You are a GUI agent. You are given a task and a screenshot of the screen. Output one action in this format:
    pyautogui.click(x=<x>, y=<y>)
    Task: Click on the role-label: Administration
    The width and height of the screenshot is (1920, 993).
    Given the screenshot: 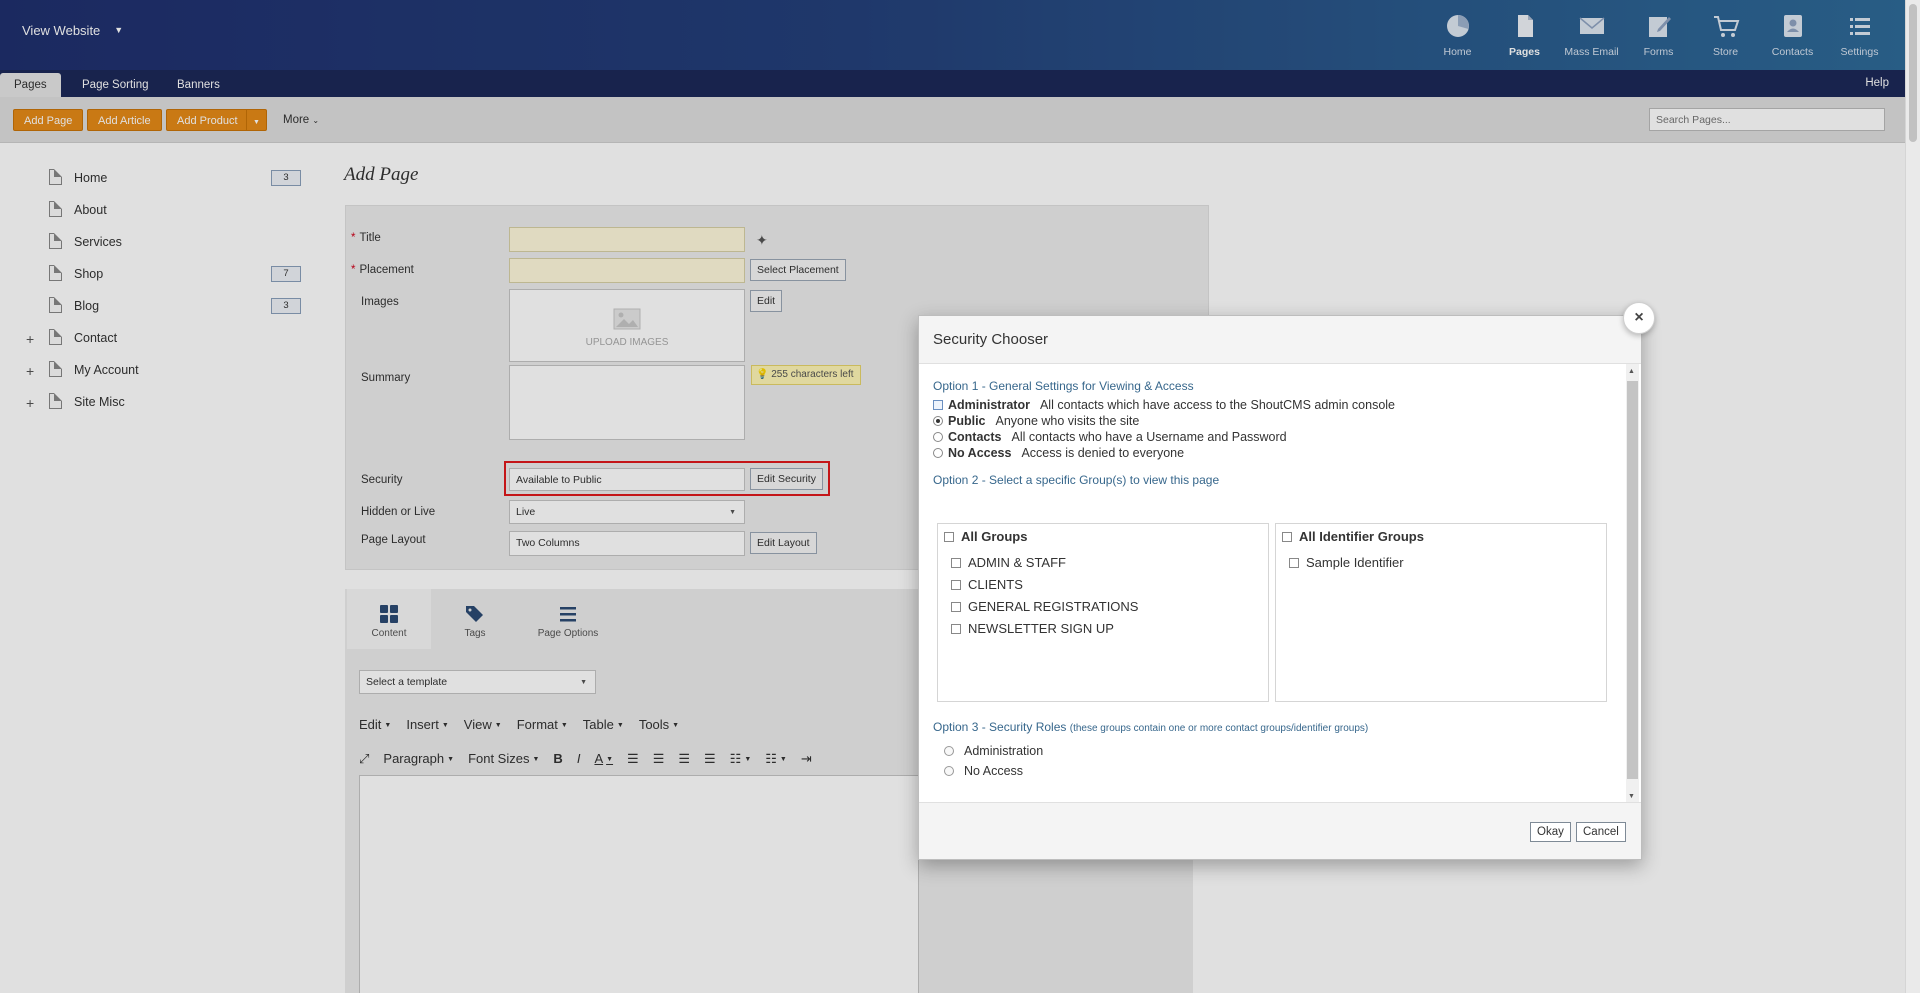 What is the action you would take?
    pyautogui.click(x=1004, y=751)
    